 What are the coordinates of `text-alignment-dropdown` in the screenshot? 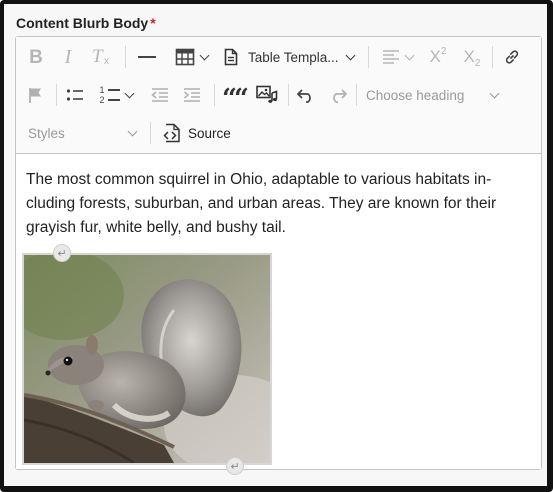 It's located at (397, 57).